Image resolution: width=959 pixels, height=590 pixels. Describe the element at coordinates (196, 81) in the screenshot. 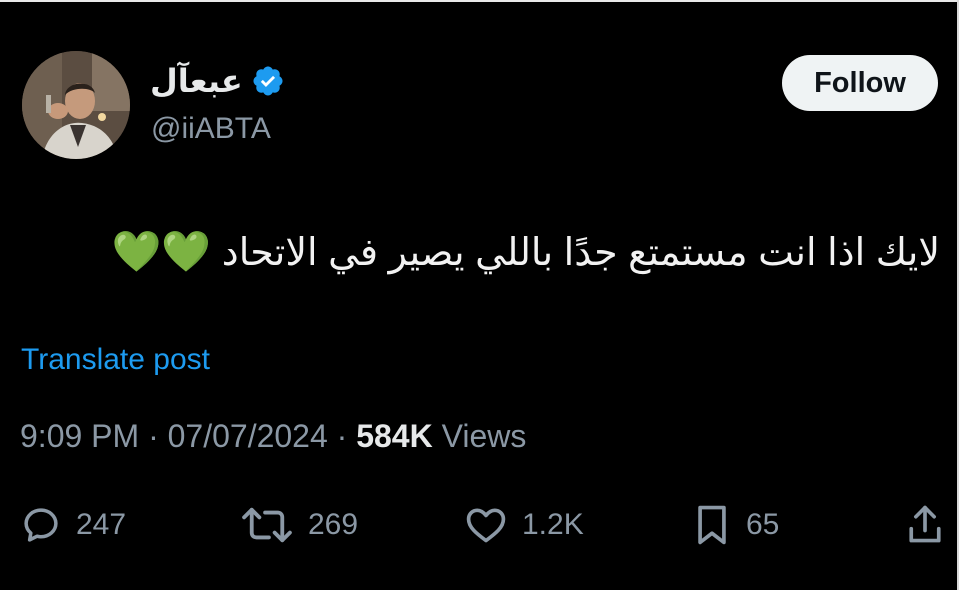

I see `author-display-name: عبعآل` at that location.